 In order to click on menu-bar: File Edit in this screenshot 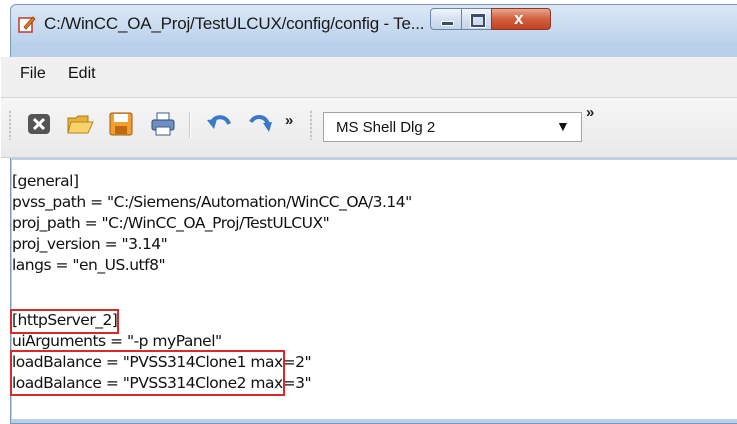, I will do `click(369, 77)`.